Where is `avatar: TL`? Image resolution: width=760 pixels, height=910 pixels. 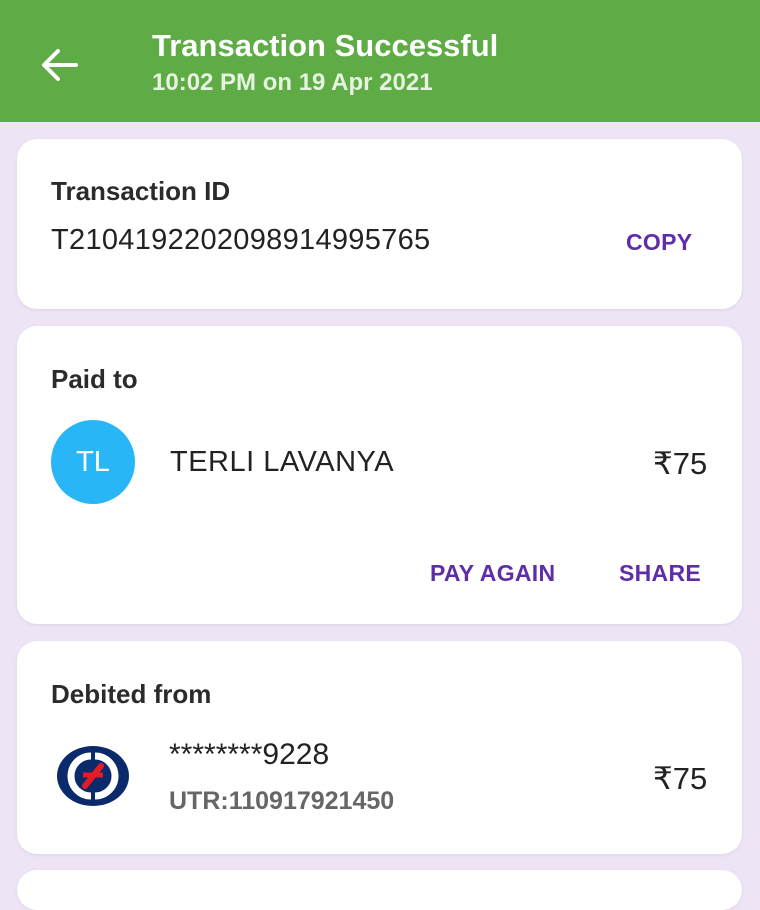
avatar: TL is located at coordinates (93, 462).